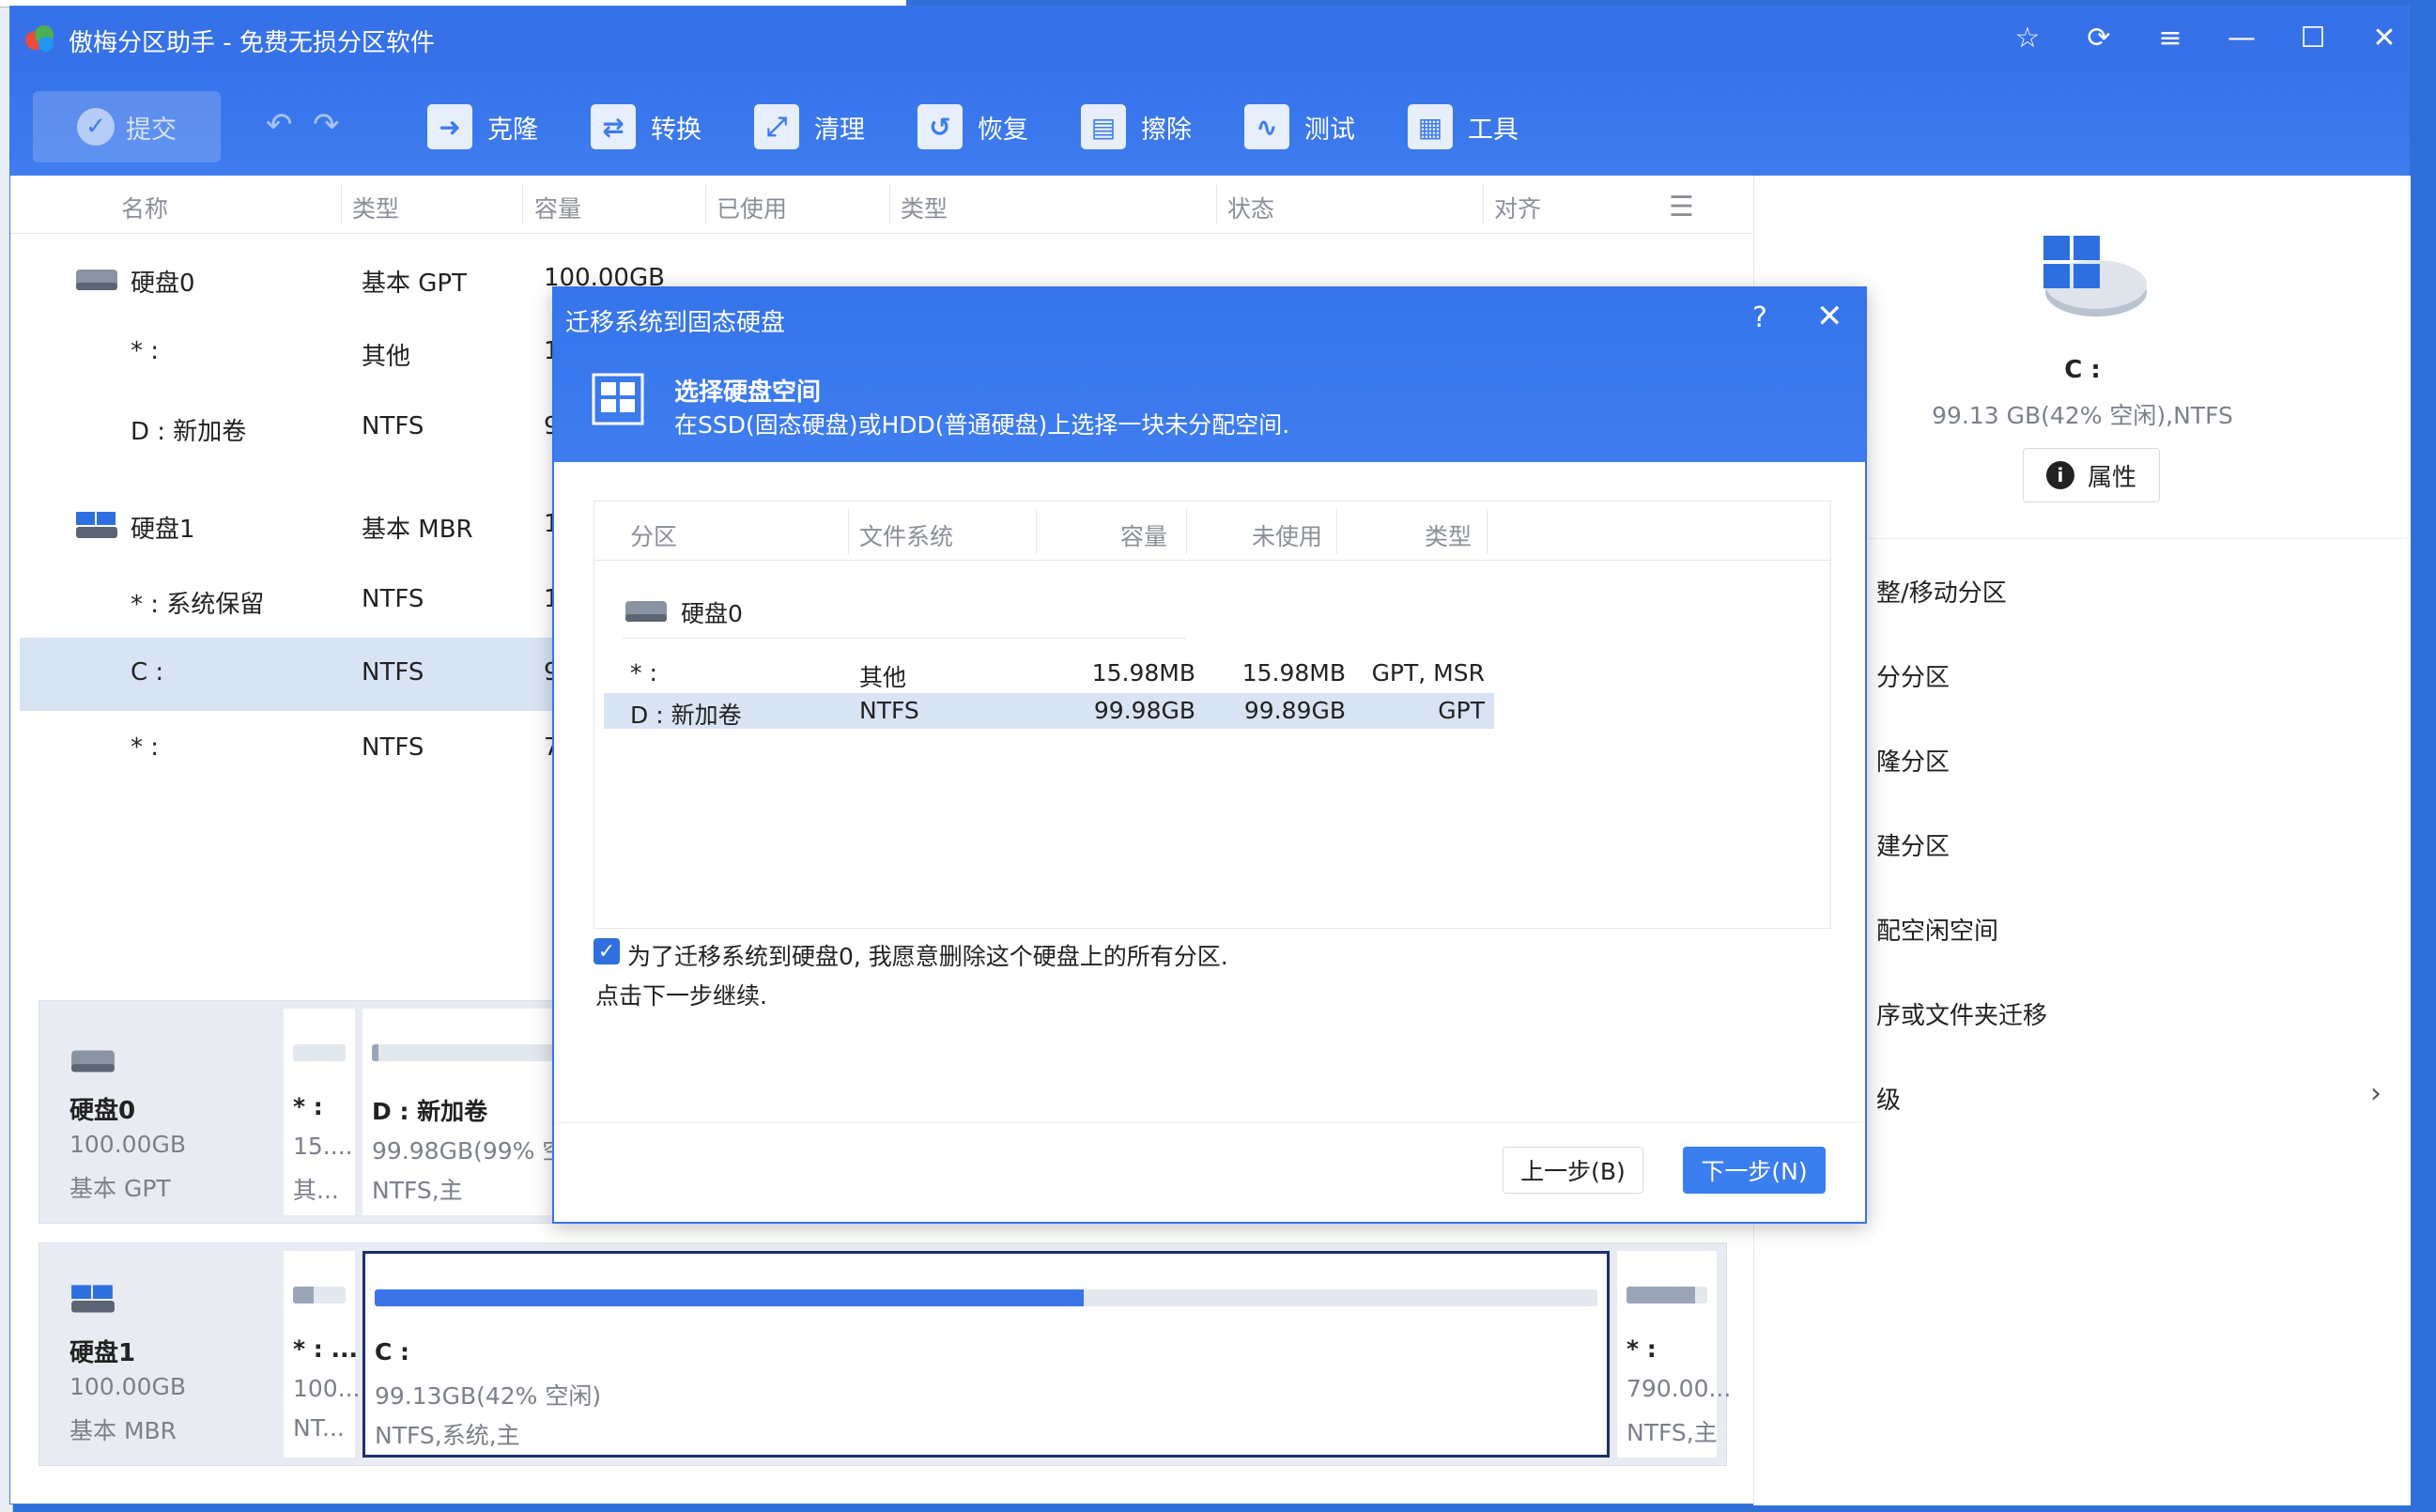 This screenshot has height=1512, width=2436. I want to click on op-app-migrate: 序或文件夹迁移, so click(1961, 1013).